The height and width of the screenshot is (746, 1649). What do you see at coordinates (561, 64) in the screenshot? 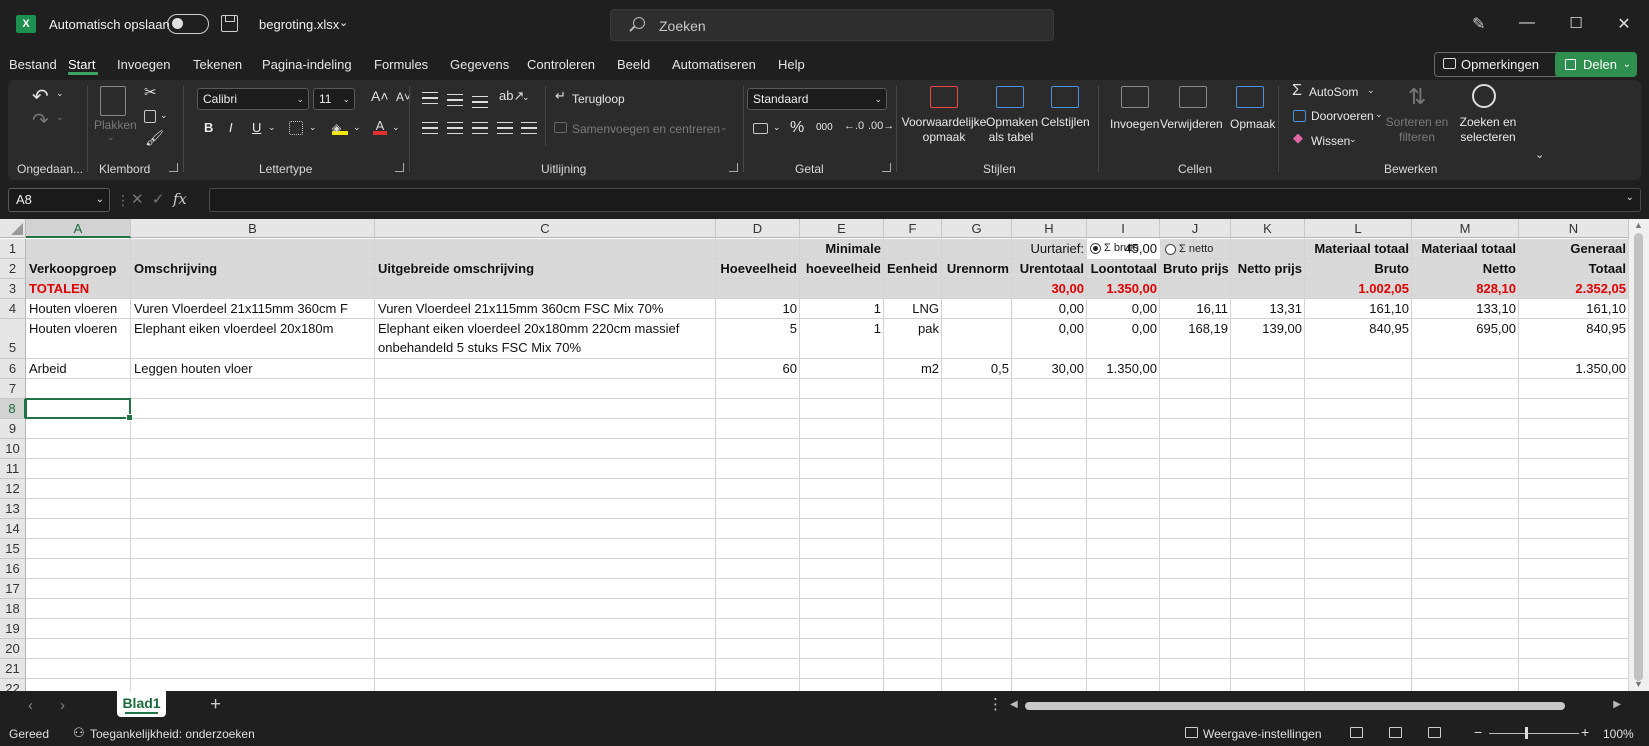
I see `menu-controleren: Controleren` at bounding box center [561, 64].